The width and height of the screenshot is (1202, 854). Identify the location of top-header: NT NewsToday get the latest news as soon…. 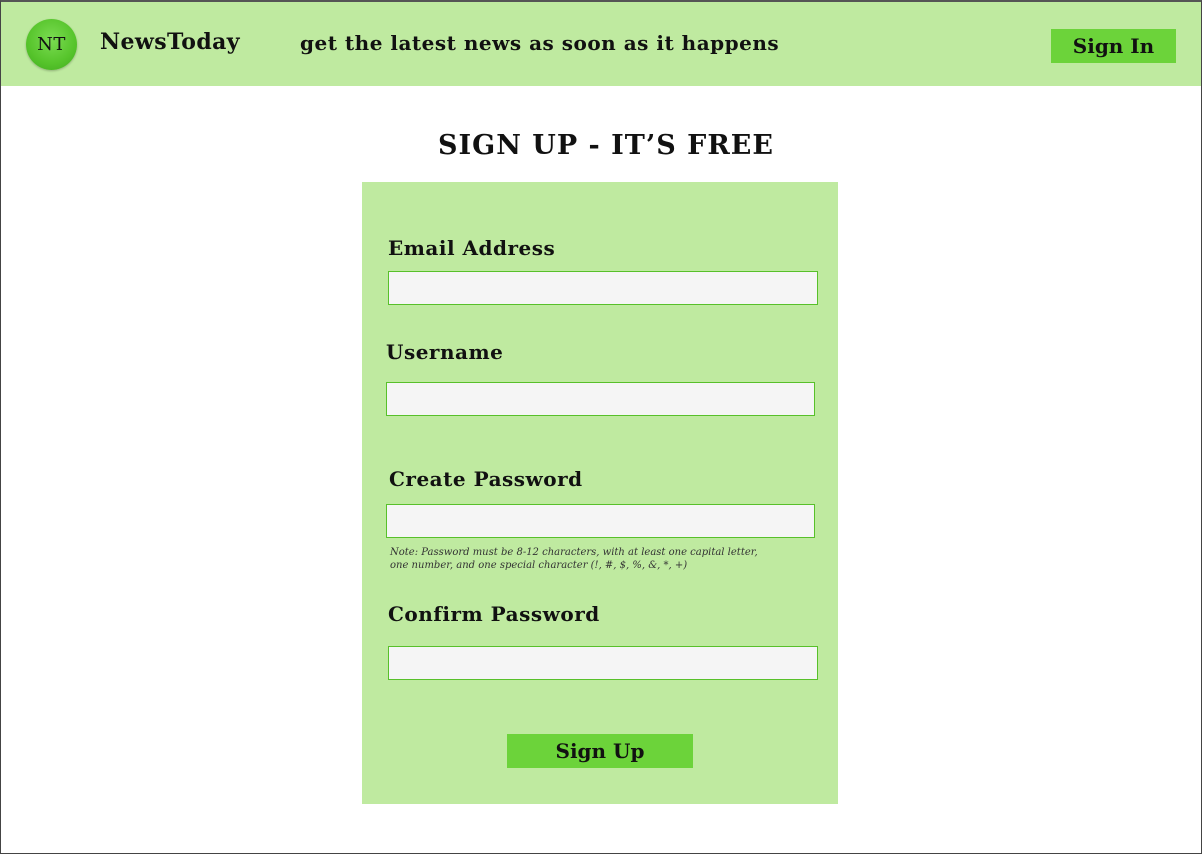
(601, 44).